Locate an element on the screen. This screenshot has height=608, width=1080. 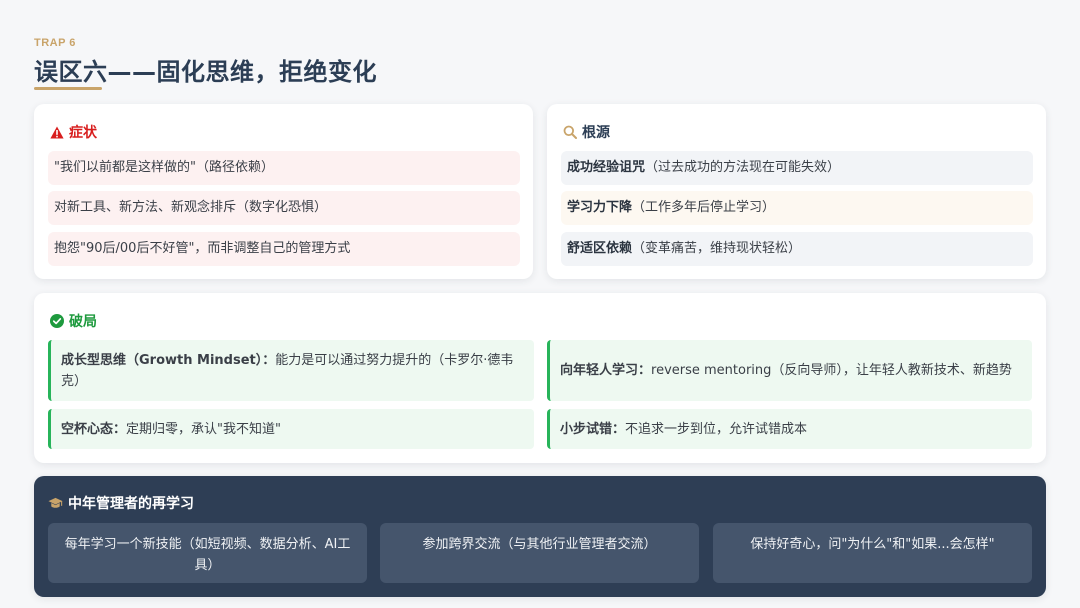
relearn-item: 保持好奇心，问"为什么"和"如果...会怎样" is located at coordinates (872, 553).